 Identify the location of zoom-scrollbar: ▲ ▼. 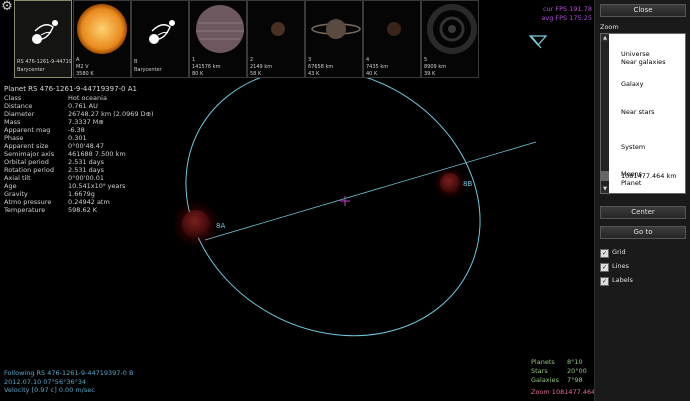
(605, 113).